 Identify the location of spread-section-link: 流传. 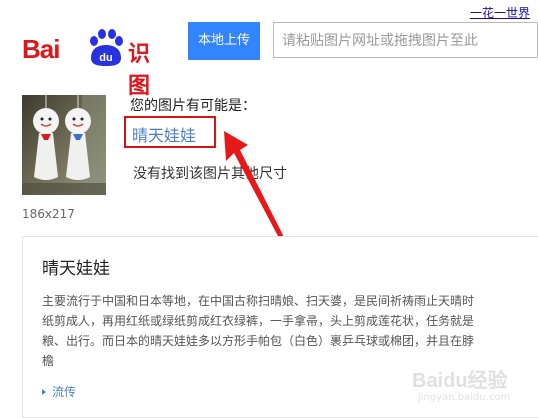
(59, 391).